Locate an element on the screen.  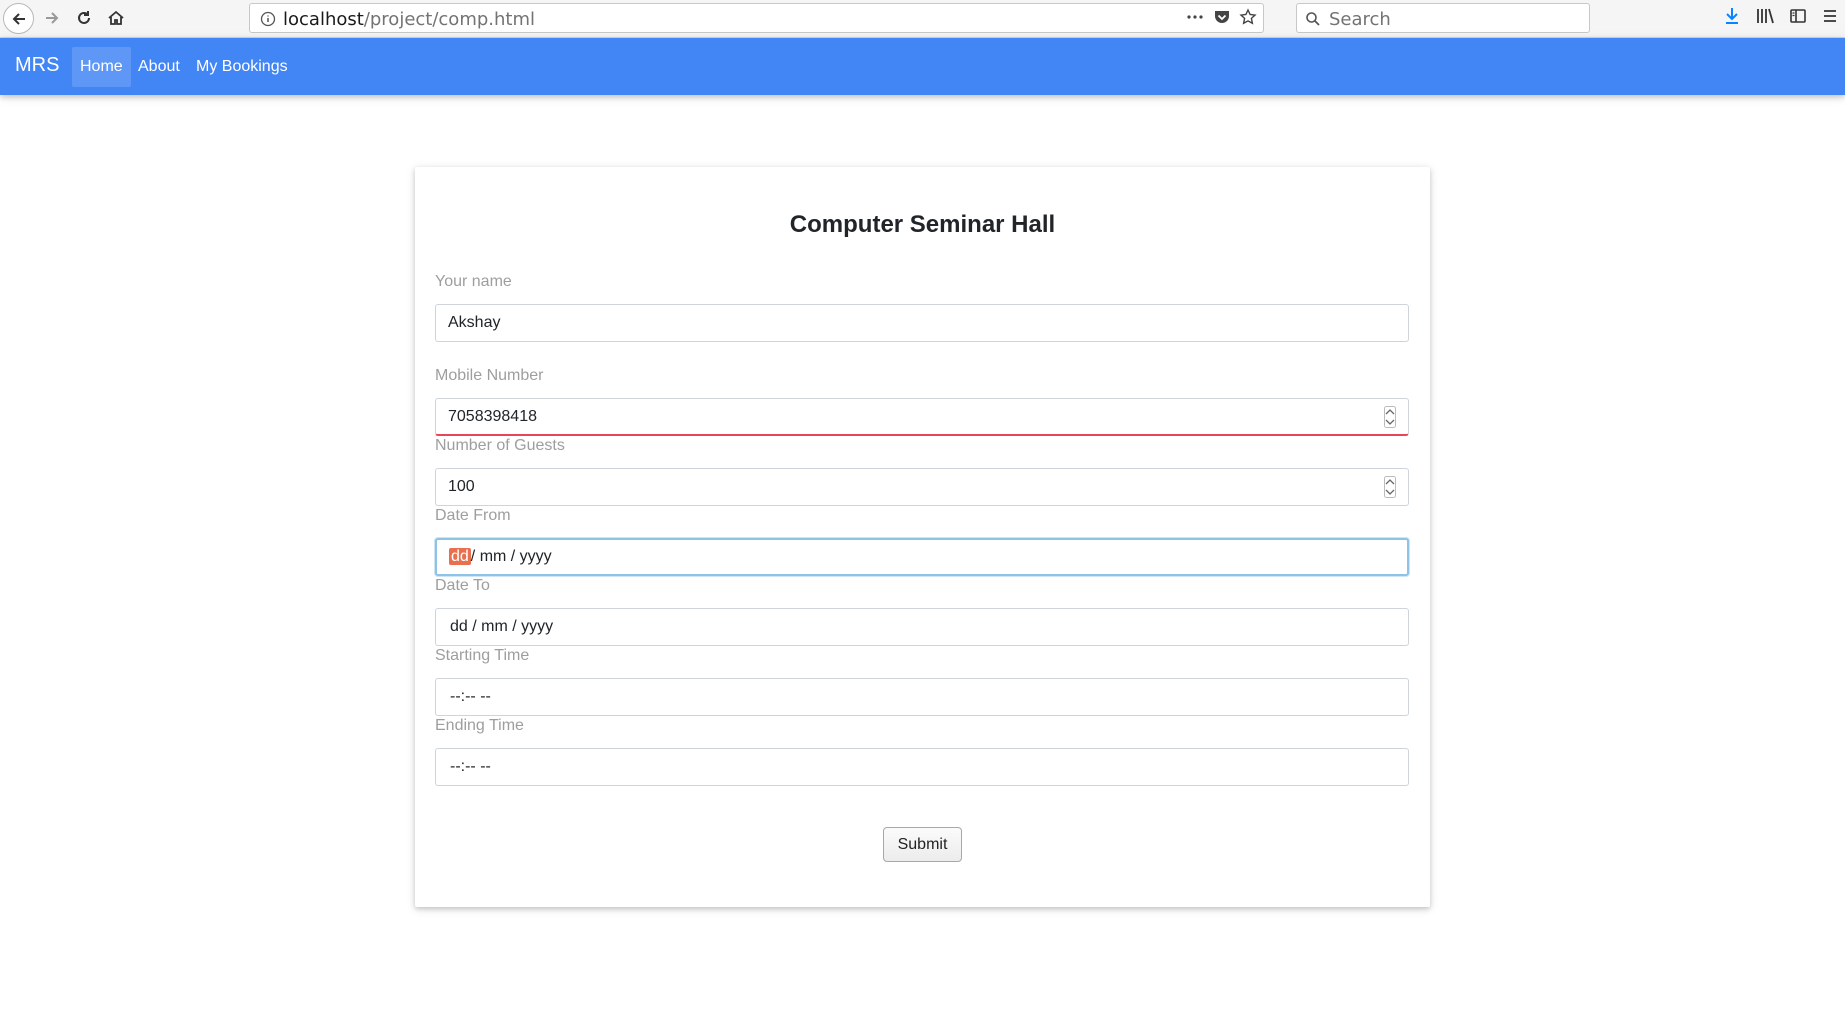
download-icon is located at coordinates (1732, 16).